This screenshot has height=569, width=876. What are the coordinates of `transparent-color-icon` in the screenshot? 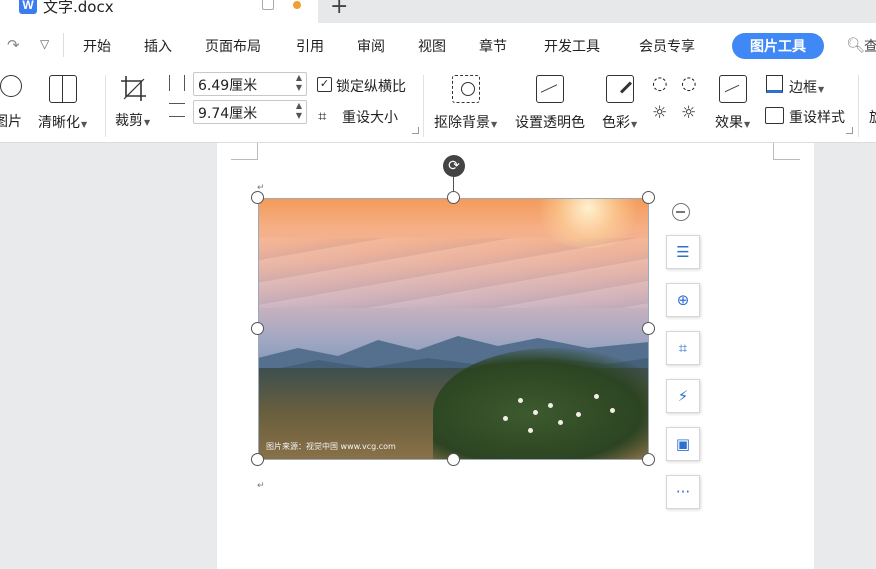 It's located at (550, 89).